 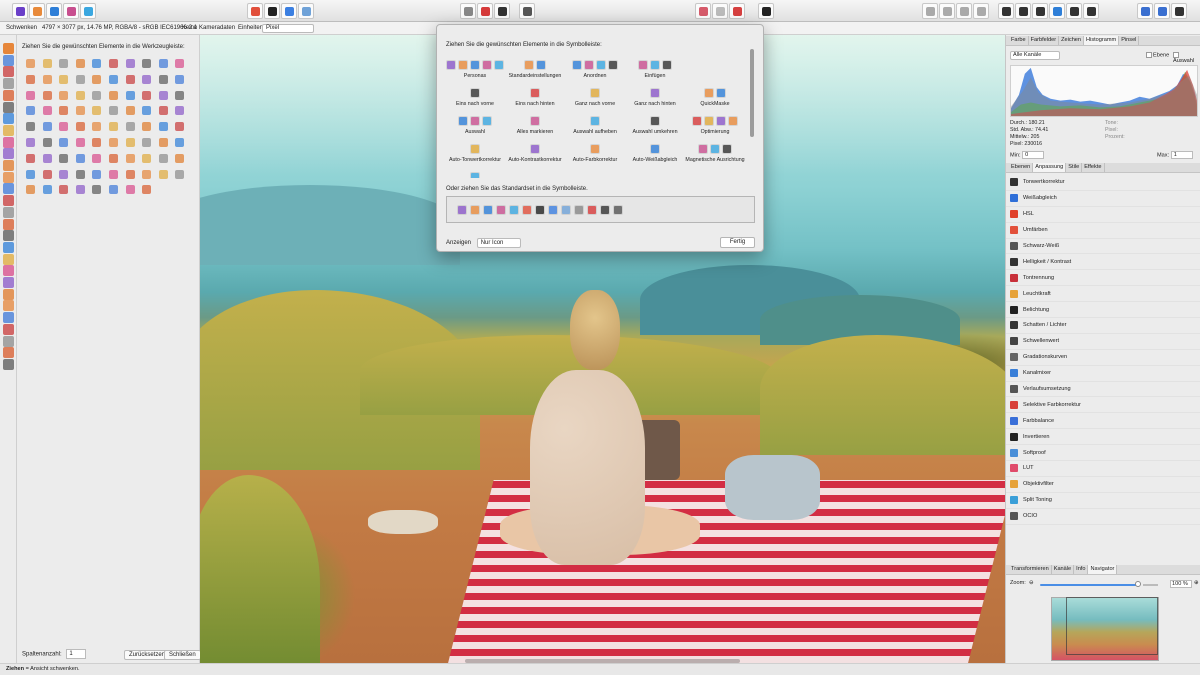 What do you see at coordinates (655, 153) in the screenshot?
I see `toolbar-item: Auto-Weißabgleich` at bounding box center [655, 153].